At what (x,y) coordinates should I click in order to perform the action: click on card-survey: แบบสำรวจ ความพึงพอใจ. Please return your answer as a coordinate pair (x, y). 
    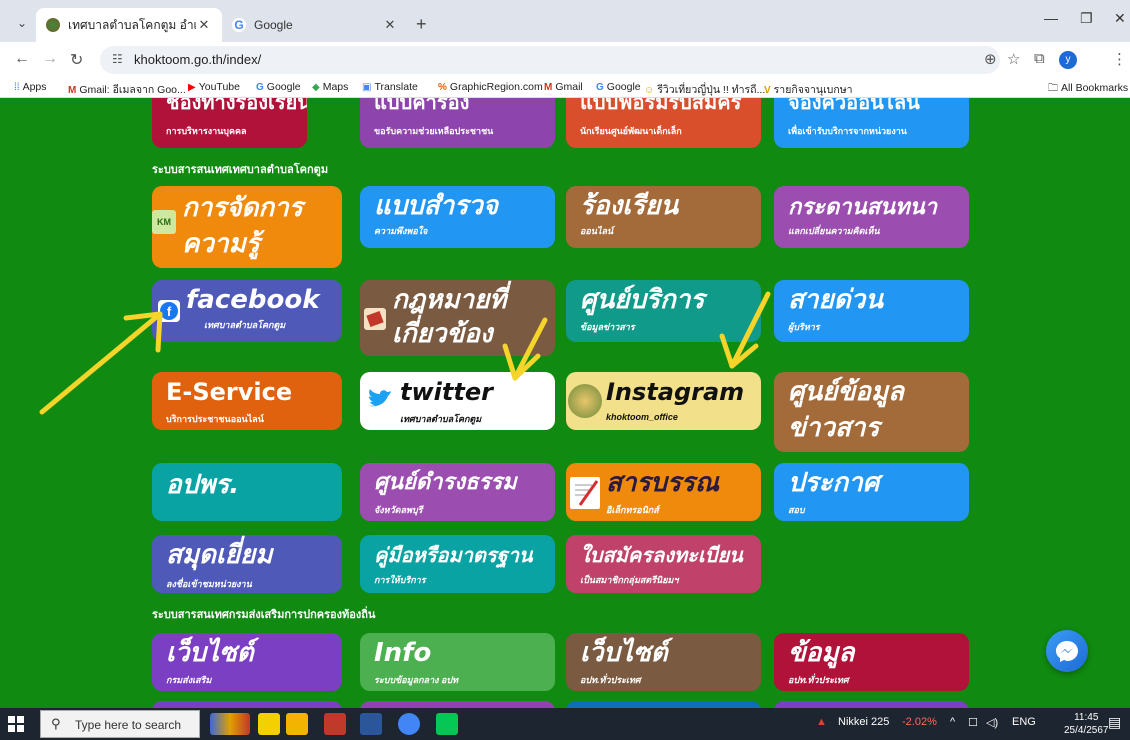
    Looking at the image, I should click on (457, 217).